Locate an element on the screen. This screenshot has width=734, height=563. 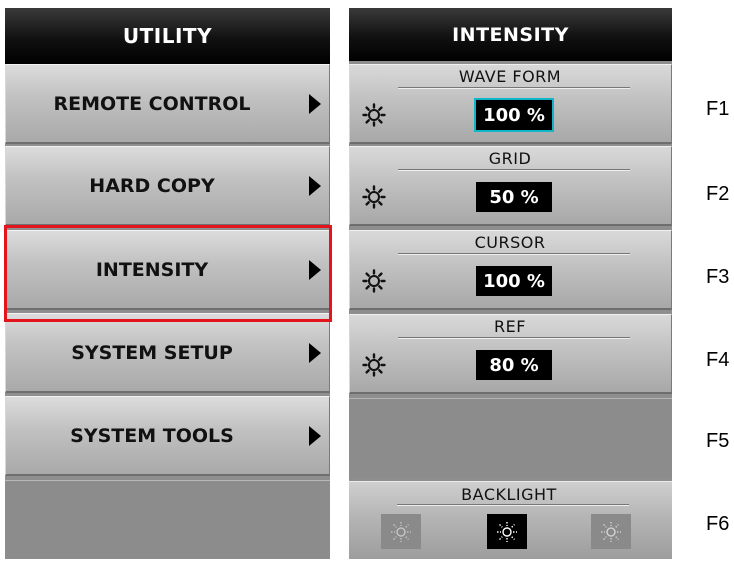
param-grid: GRID 50 % is located at coordinates (510, 186).